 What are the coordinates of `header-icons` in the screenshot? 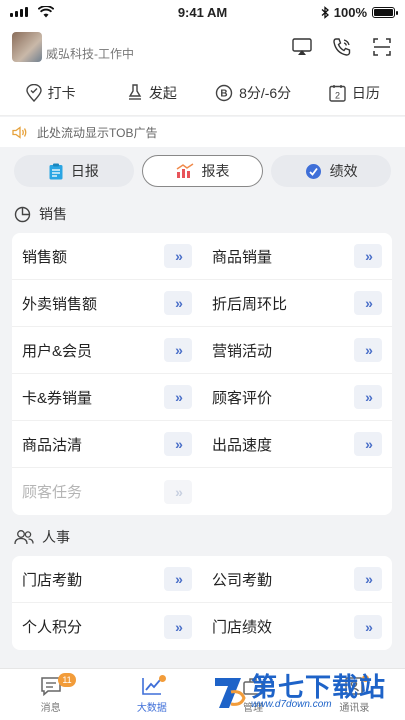 It's located at (342, 47).